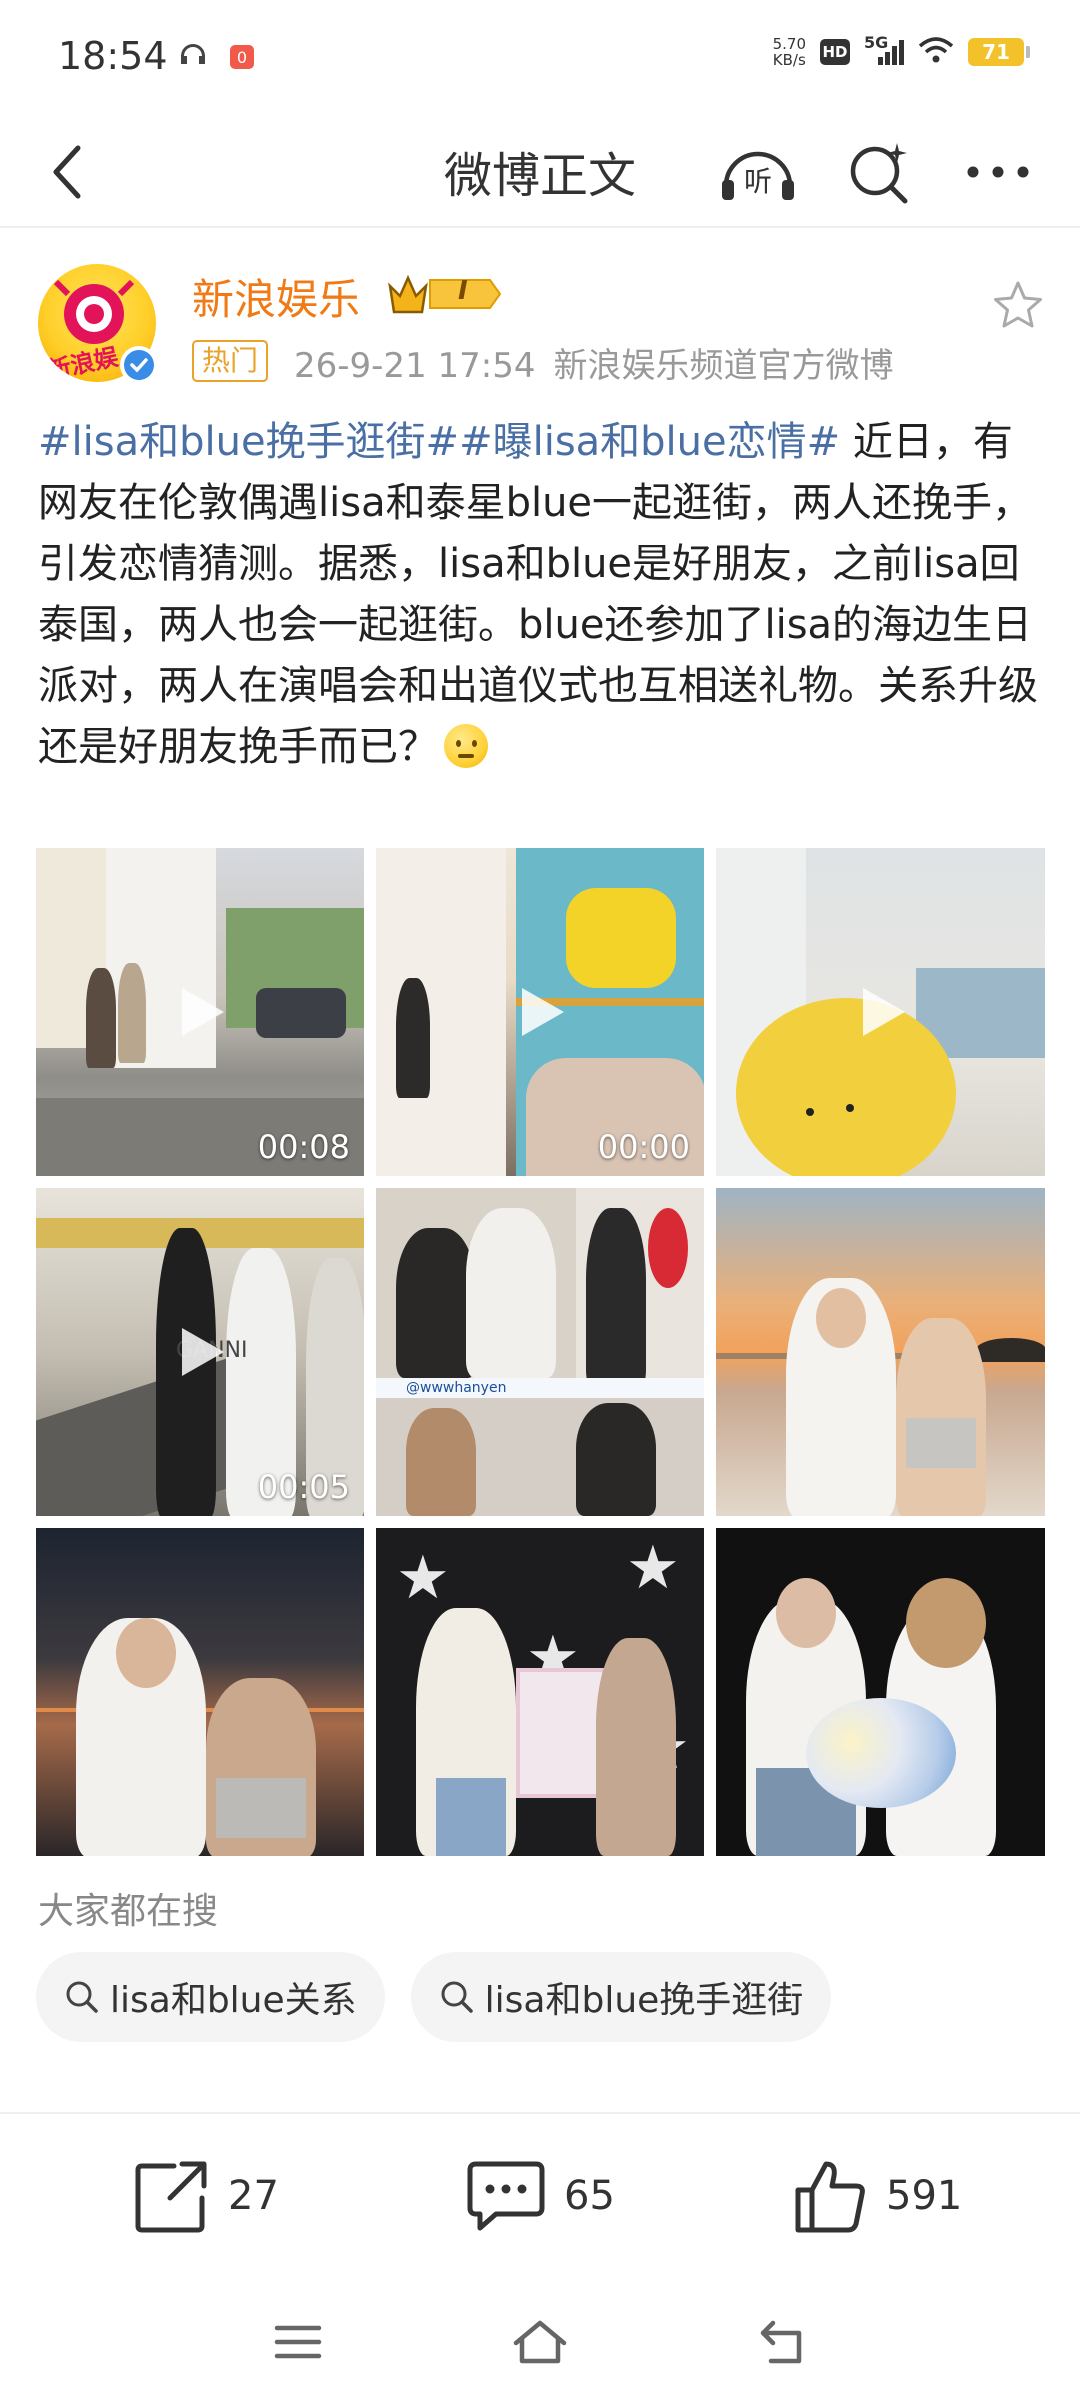 The height and width of the screenshot is (2400, 1080). I want to click on favorite-button, so click(1018, 306).